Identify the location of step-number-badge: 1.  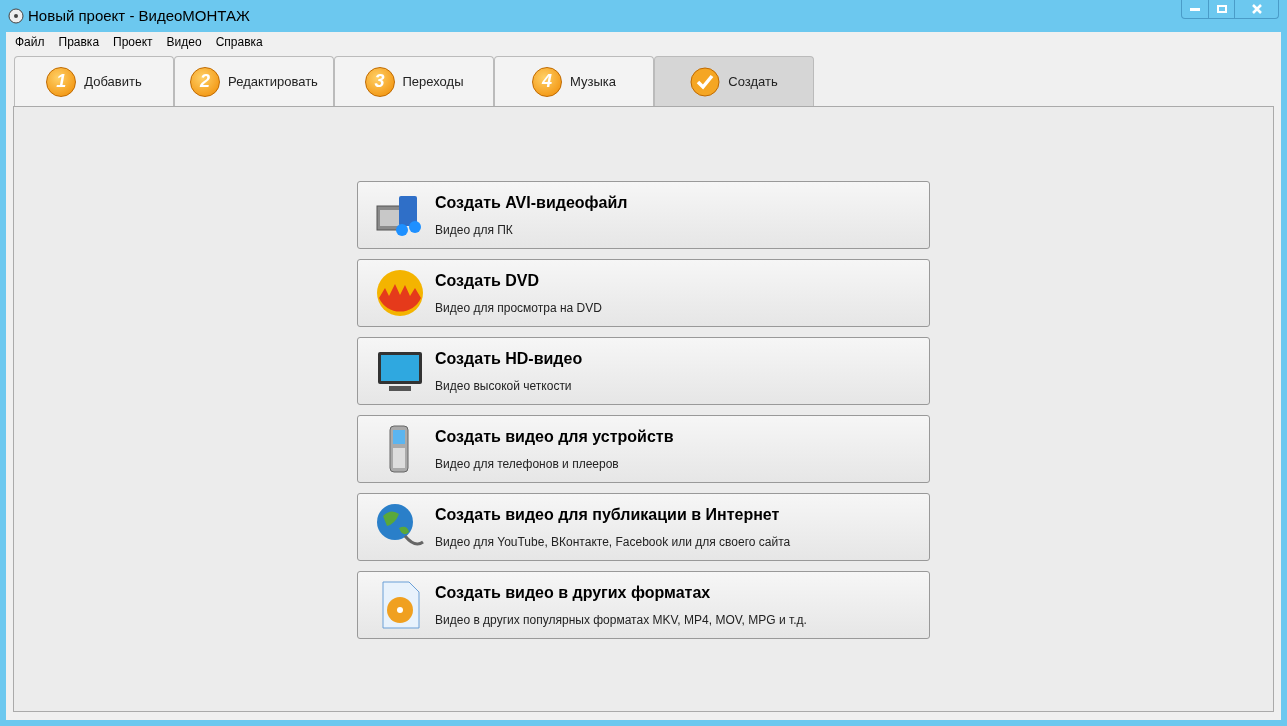
(61, 81).